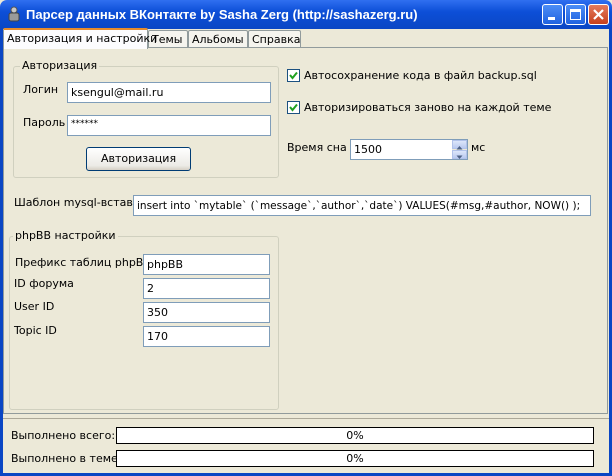 The height and width of the screenshot is (476, 612). What do you see at coordinates (409, 149) in the screenshot?
I see `sleep-spinner-input: 1500` at bounding box center [409, 149].